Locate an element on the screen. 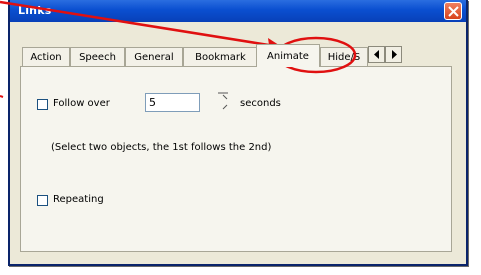 The width and height of the screenshot is (481, 275). tab-scroll-left-button is located at coordinates (376, 54).